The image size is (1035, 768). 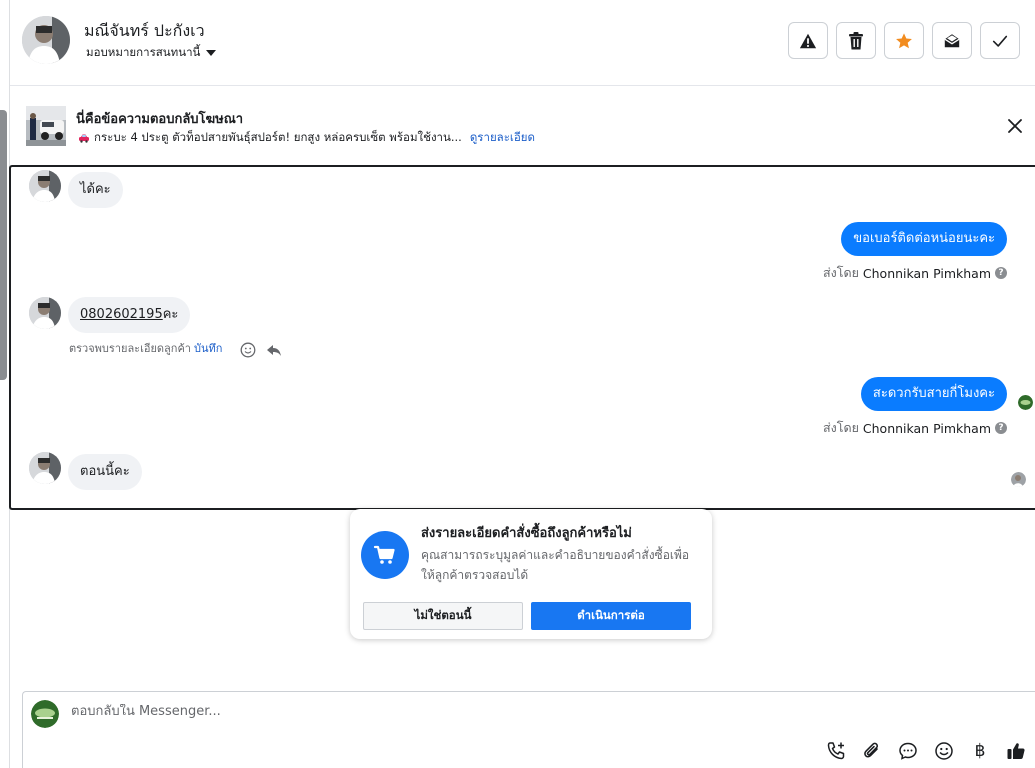 What do you see at coordinates (144, 30) in the screenshot?
I see `customer-name: มณีจันทร์ ปะกังเว` at bounding box center [144, 30].